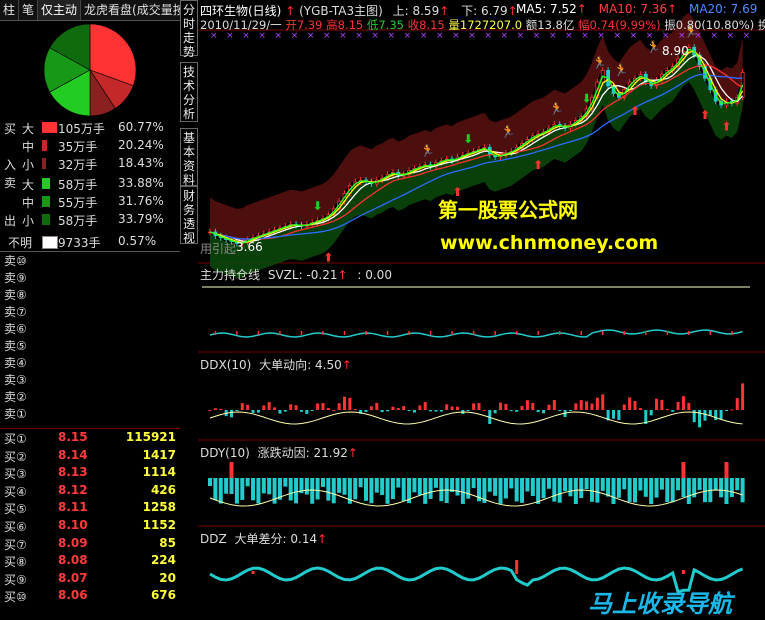 The height and width of the screenshot is (620, 765). Describe the element at coordinates (345, 25) in the screenshot. I see `high-value: 高8.15` at that location.